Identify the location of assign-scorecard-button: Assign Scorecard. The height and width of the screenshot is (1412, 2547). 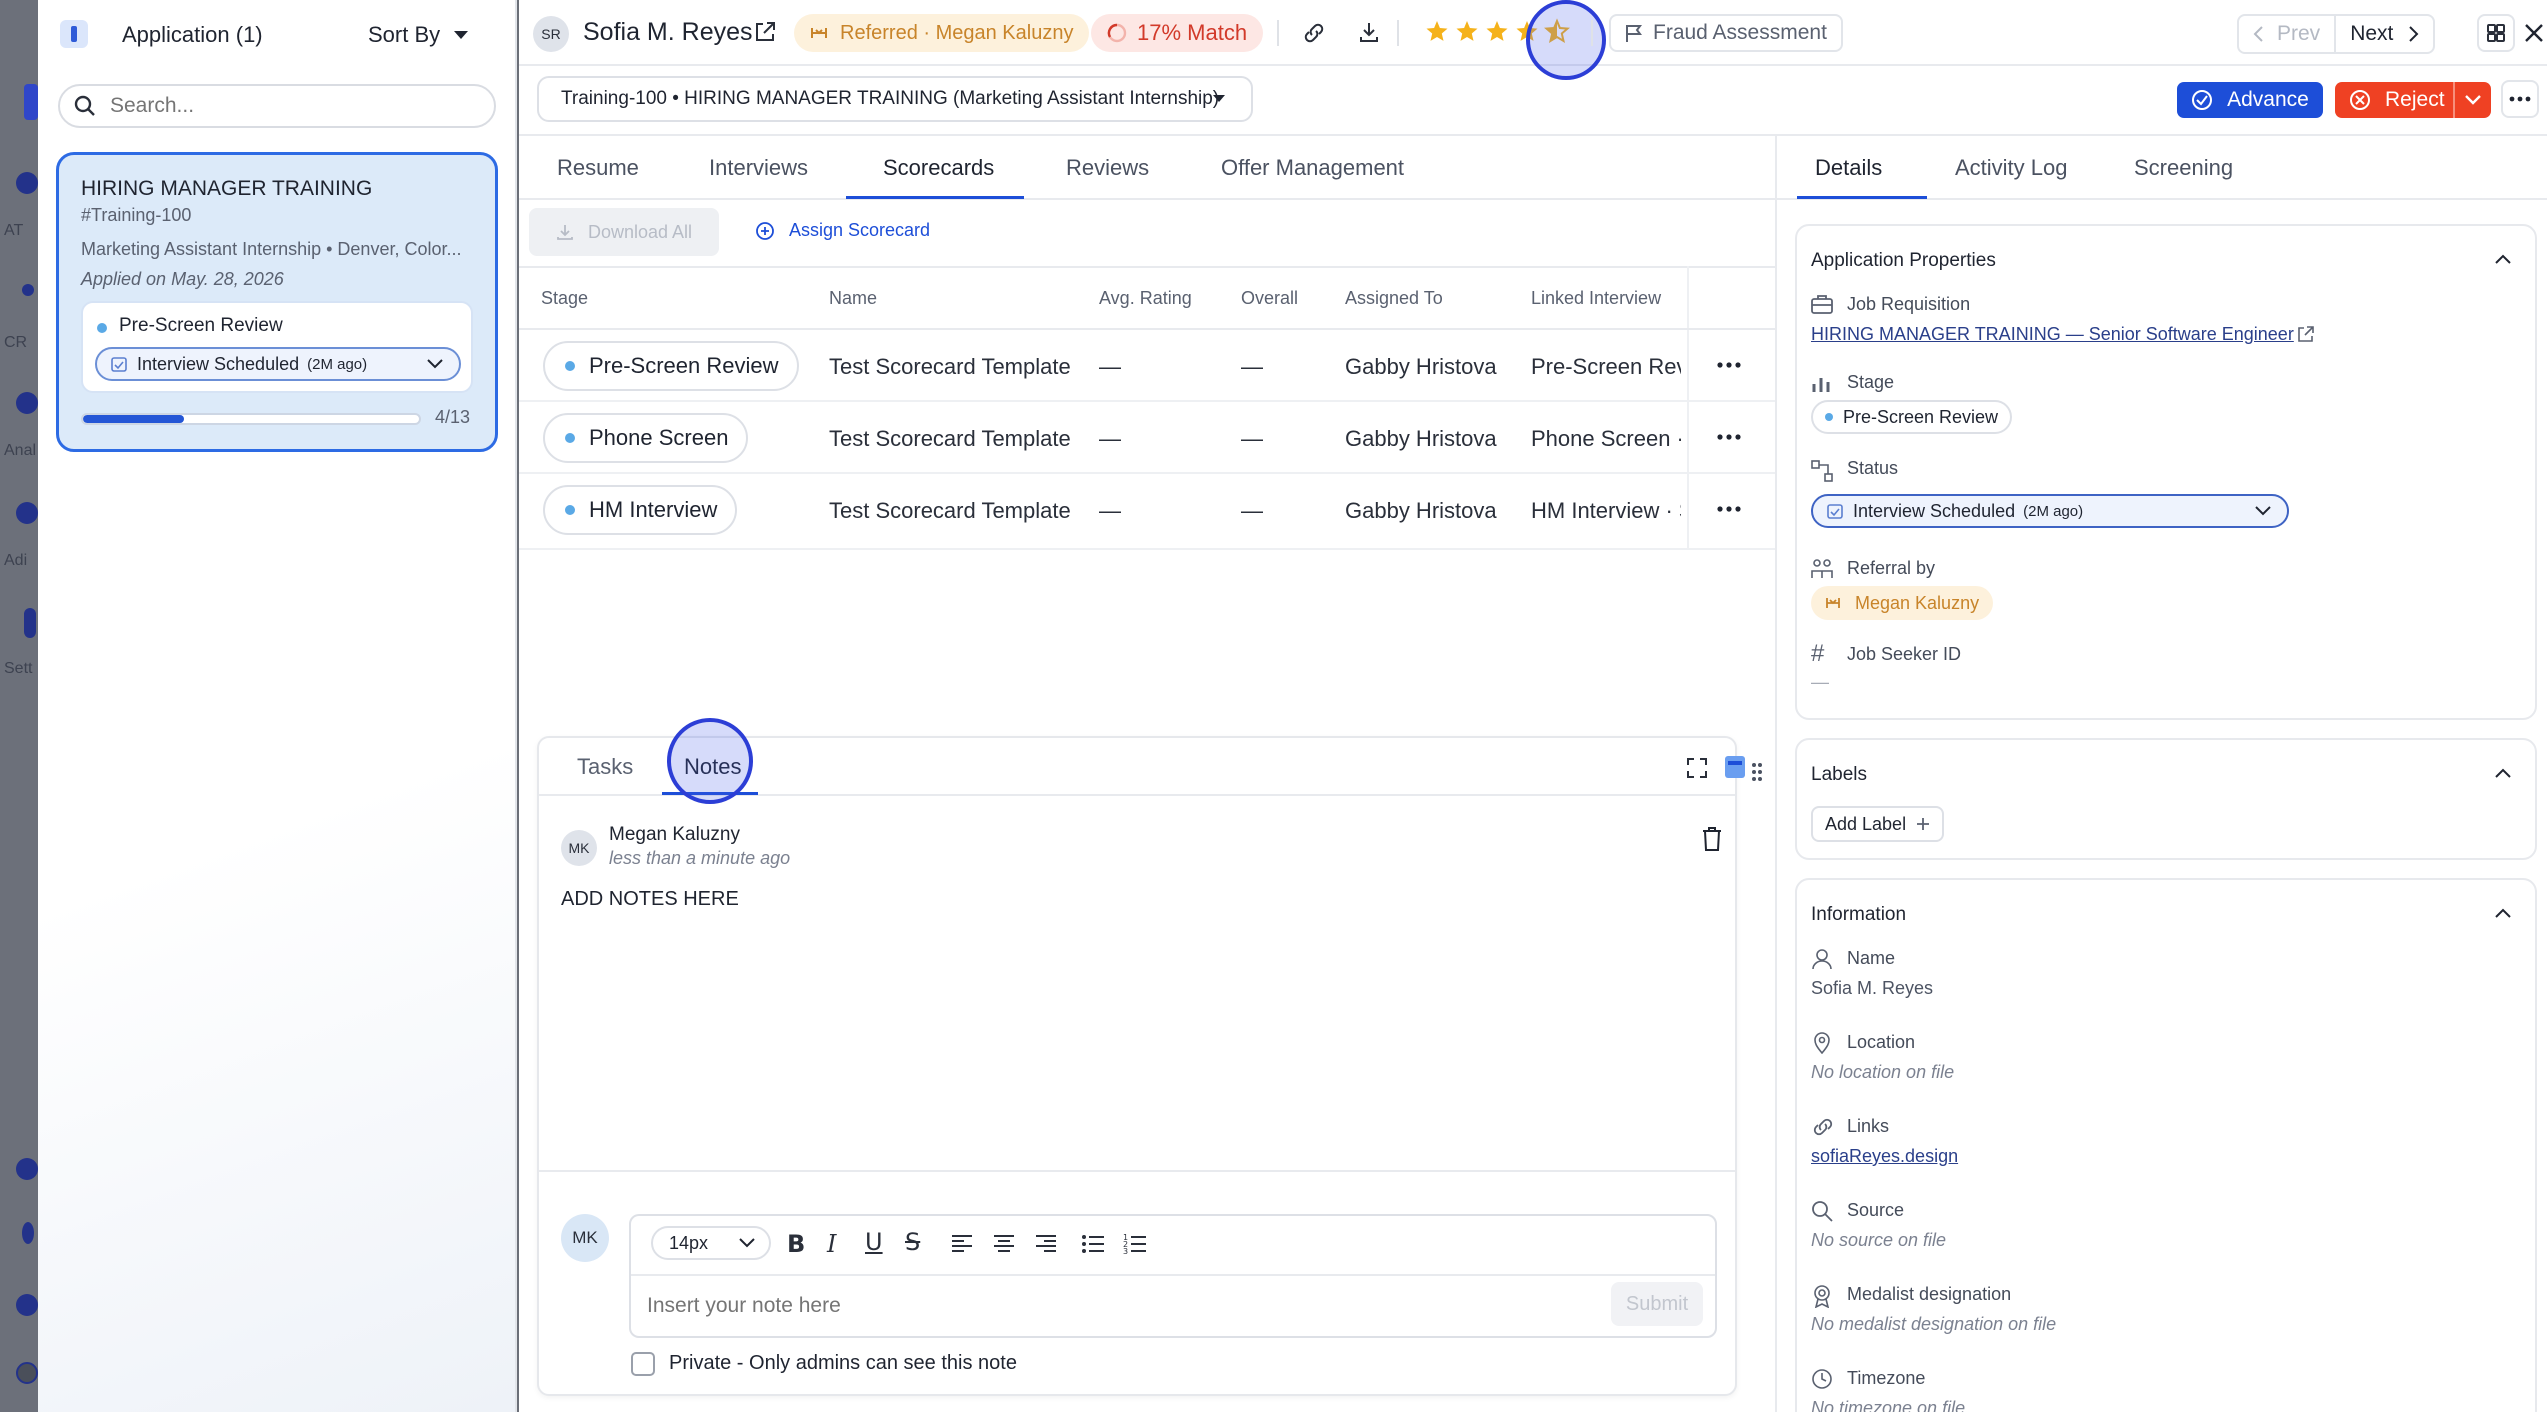
(842, 230).